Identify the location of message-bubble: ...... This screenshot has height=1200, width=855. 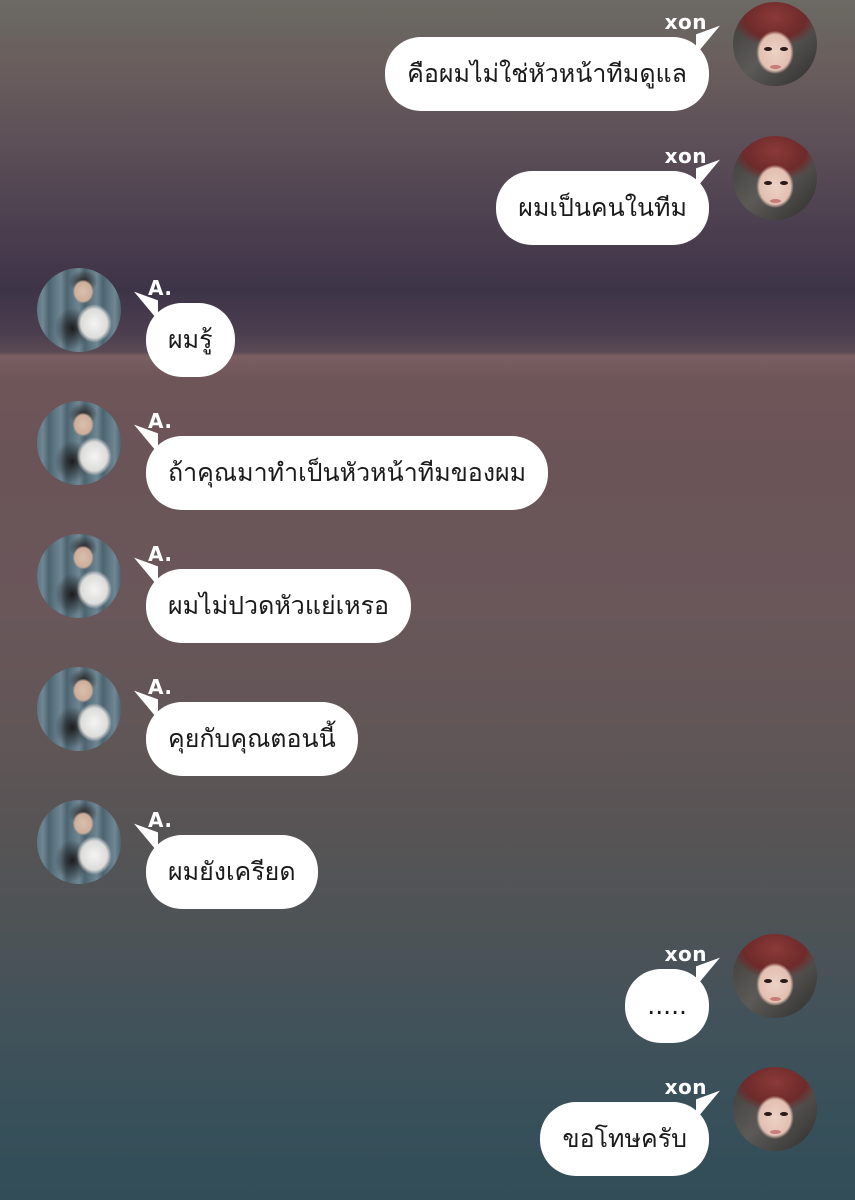
(667, 1006).